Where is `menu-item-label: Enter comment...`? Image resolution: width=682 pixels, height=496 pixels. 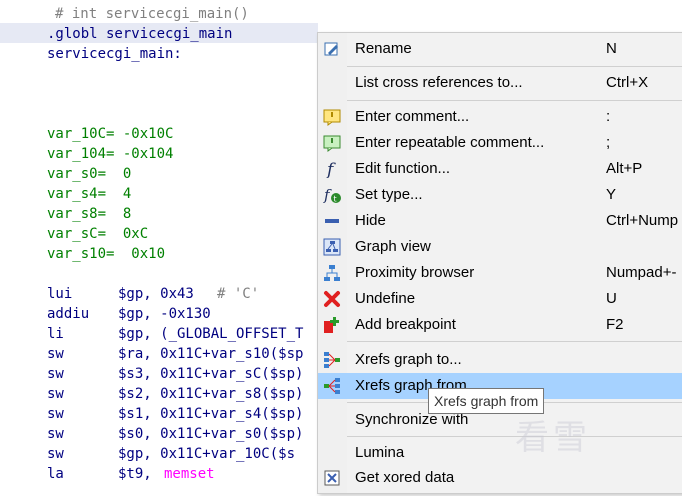
menu-item-label: Enter comment... is located at coordinates (412, 116).